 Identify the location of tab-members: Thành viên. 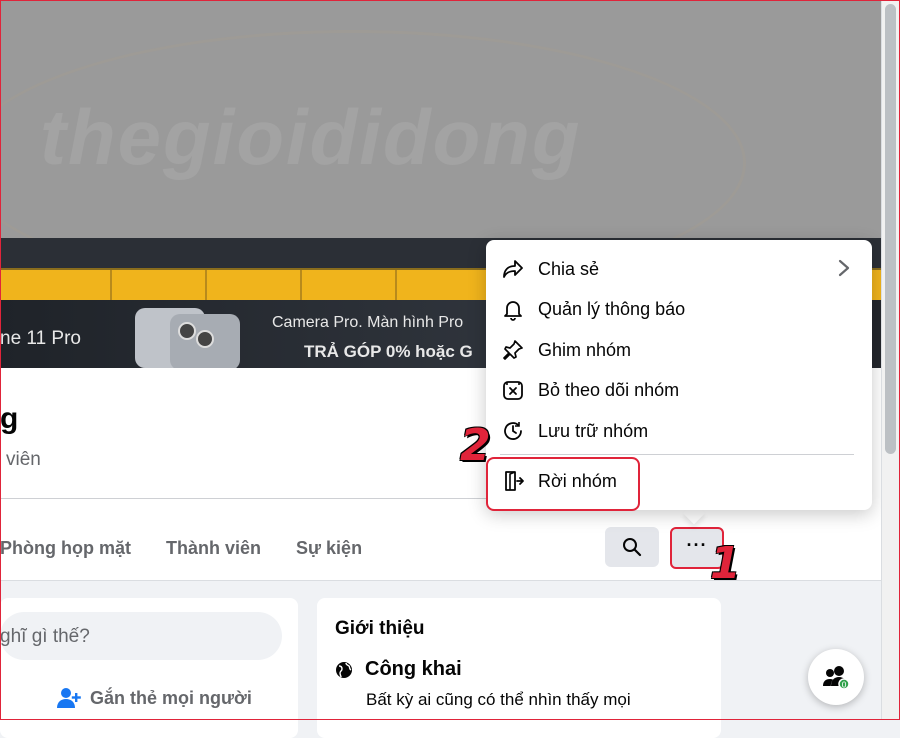
(213, 548).